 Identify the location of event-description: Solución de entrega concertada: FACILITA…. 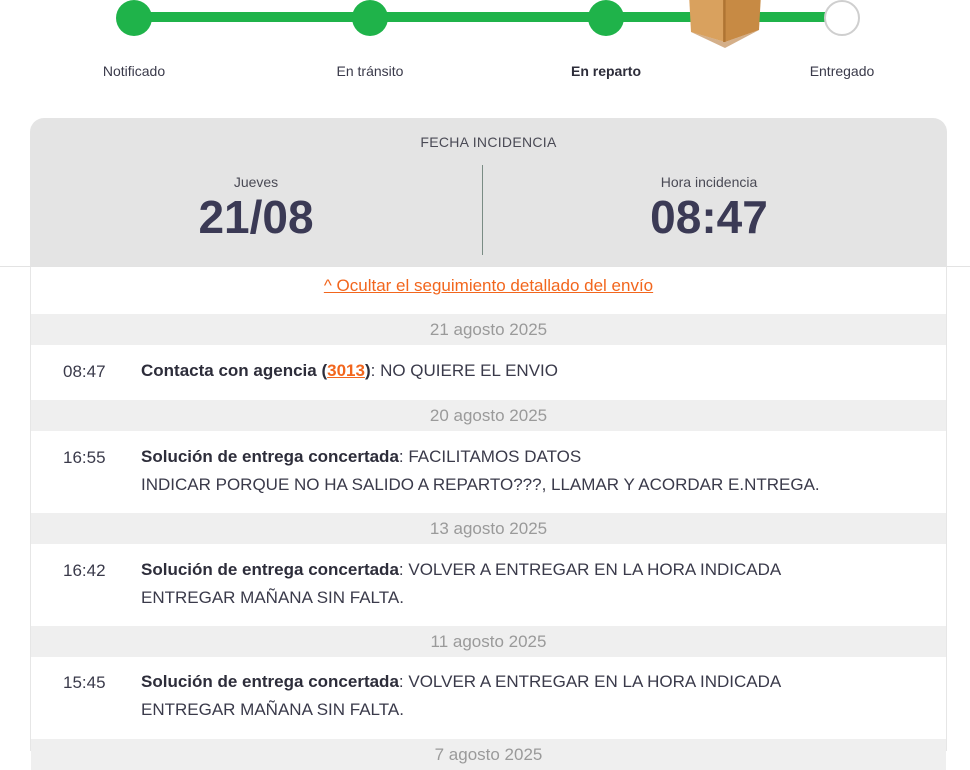
(536, 471).